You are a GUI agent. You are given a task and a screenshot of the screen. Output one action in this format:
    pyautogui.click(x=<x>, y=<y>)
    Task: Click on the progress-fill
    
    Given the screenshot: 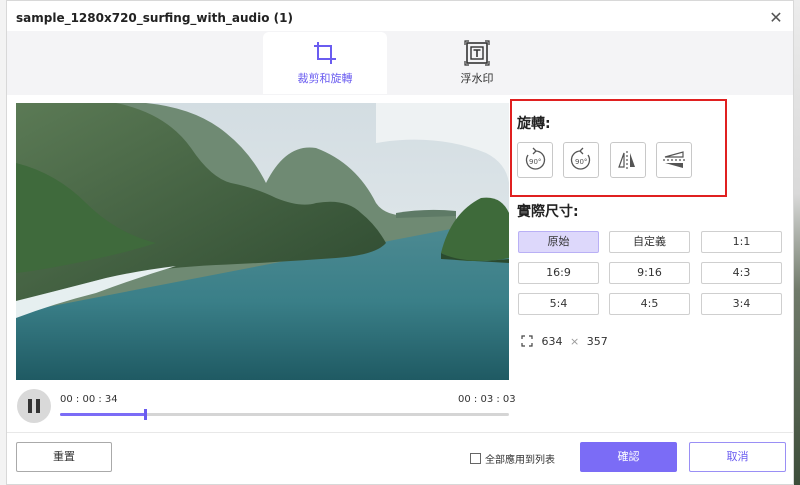 What is the action you would take?
    pyautogui.click(x=103, y=414)
    